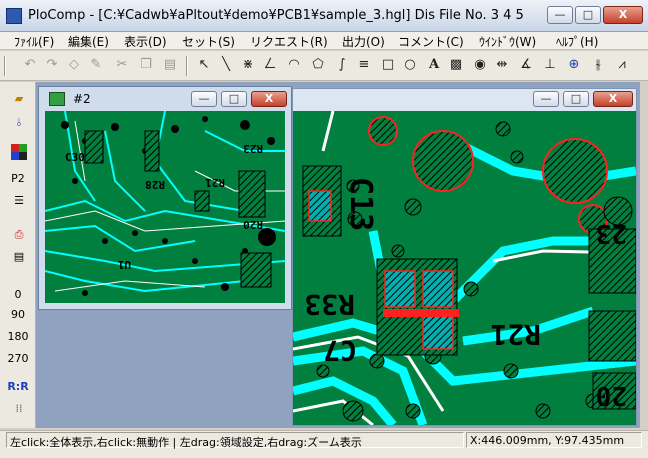  Describe the element at coordinates (340, 350) in the screenshot. I see `board-label-c7: C7` at that location.